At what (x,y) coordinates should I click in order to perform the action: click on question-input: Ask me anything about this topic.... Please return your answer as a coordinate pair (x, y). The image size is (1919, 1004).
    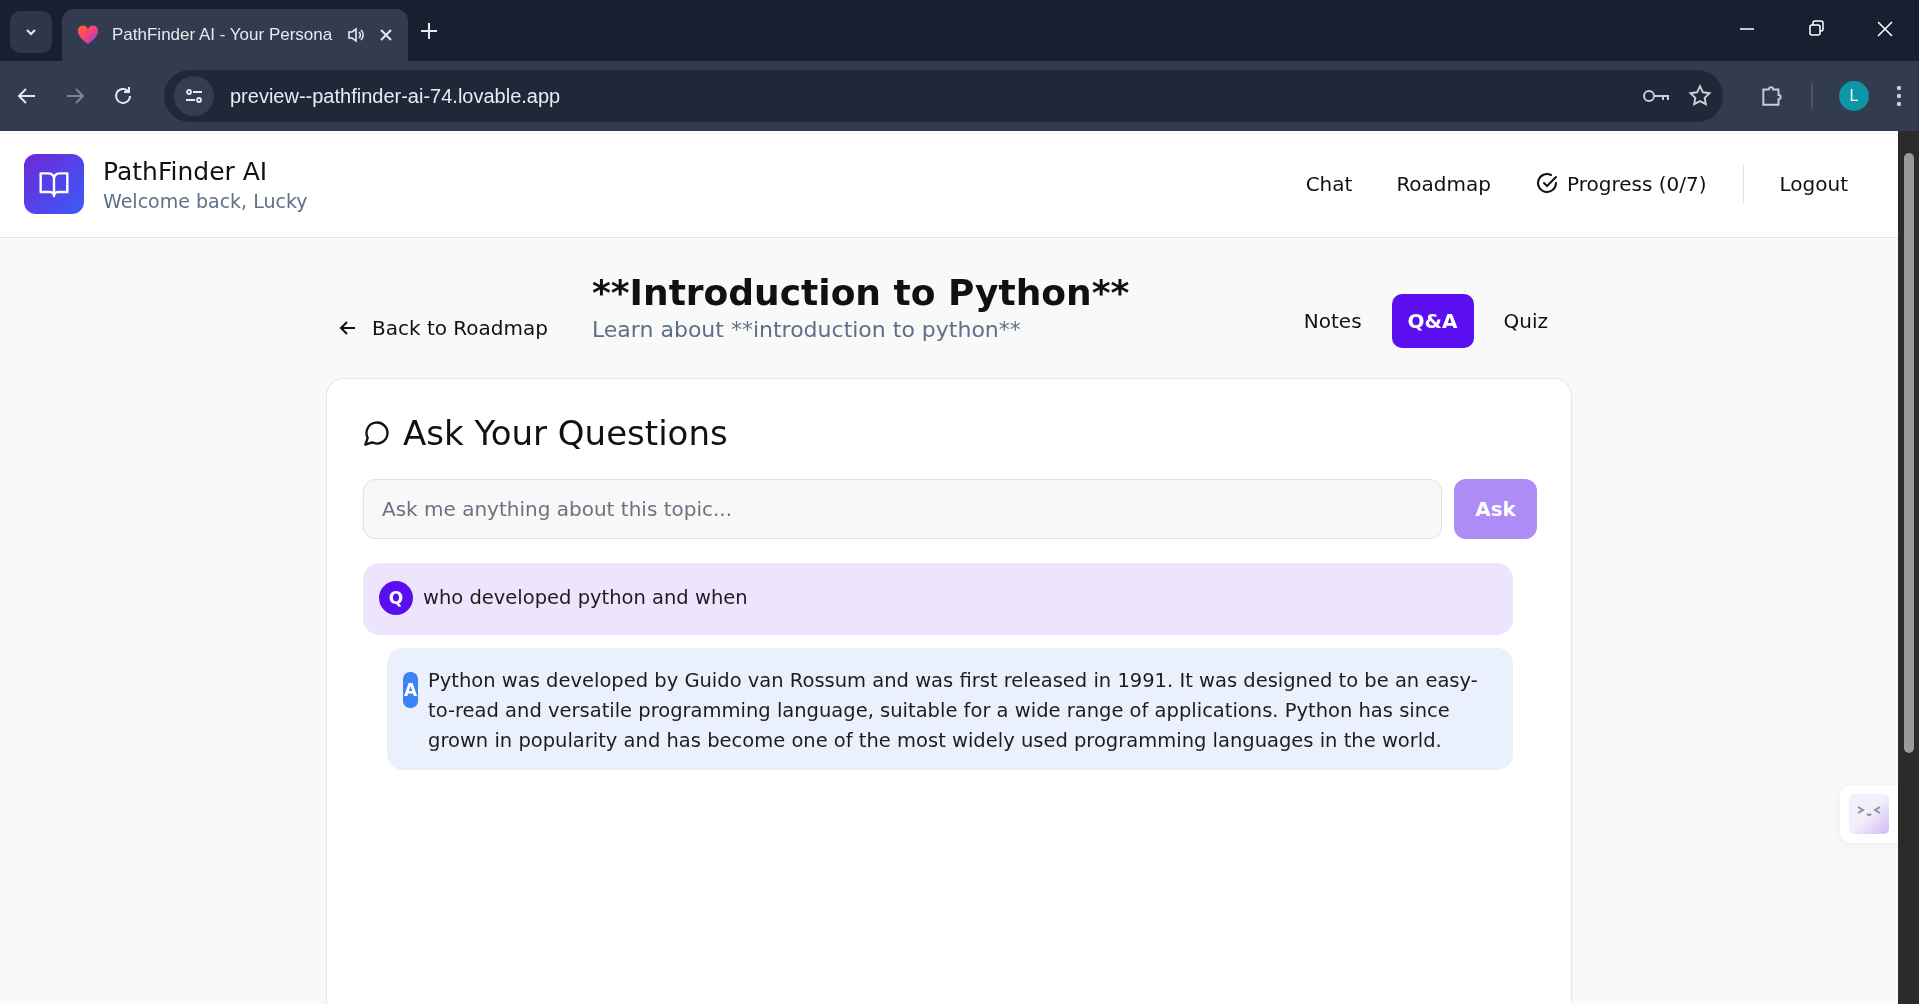
    Looking at the image, I should click on (902, 509).